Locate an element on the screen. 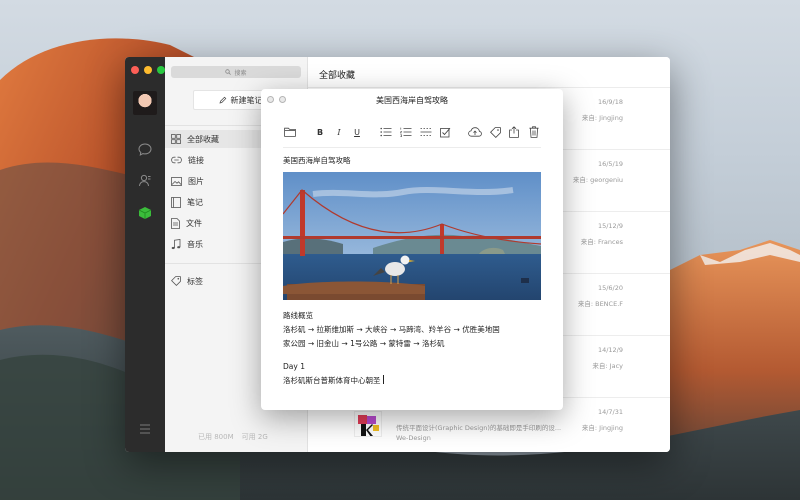 The height and width of the screenshot is (500, 800). day-text: 洛杉矶斯台普斯体育中心朝圣 is located at coordinates (332, 380).